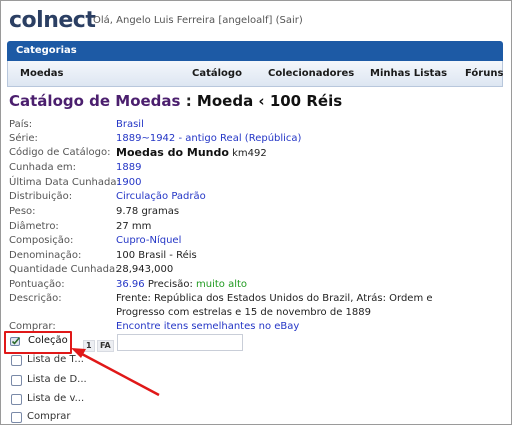  What do you see at coordinates (115, 372) in the screenshot?
I see `annotation-arrow` at bounding box center [115, 372].